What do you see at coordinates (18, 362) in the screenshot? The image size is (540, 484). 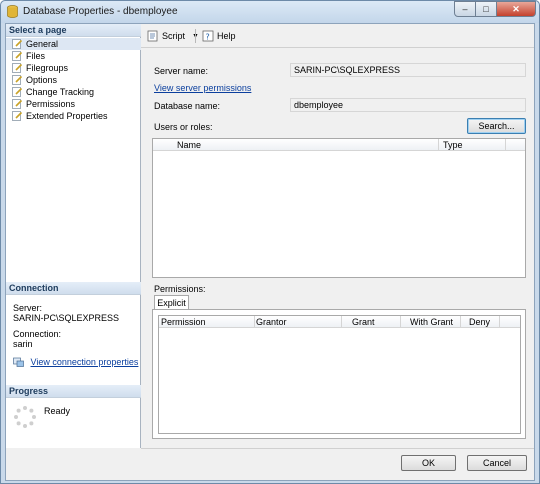 I see `connection-properties-icon` at bounding box center [18, 362].